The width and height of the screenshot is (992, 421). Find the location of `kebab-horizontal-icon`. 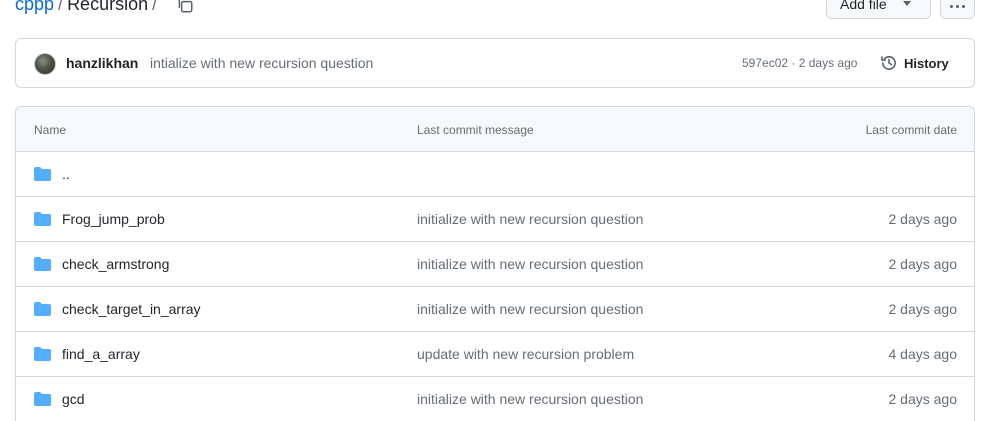

kebab-horizontal-icon is located at coordinates (951, 6).